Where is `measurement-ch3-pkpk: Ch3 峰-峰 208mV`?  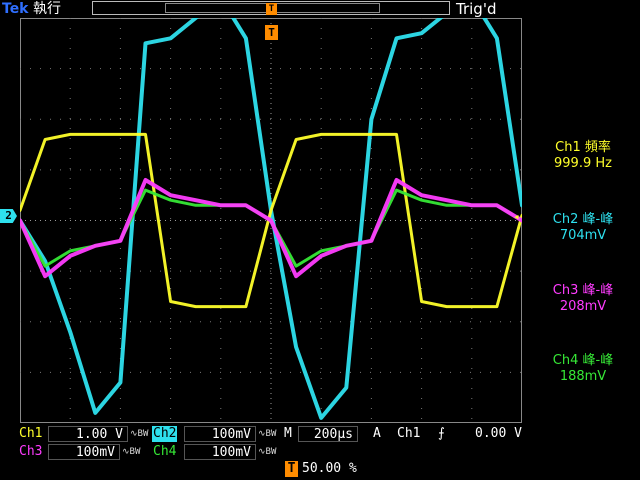 measurement-ch3-pkpk: Ch3 峰-峰 208mV is located at coordinates (583, 299).